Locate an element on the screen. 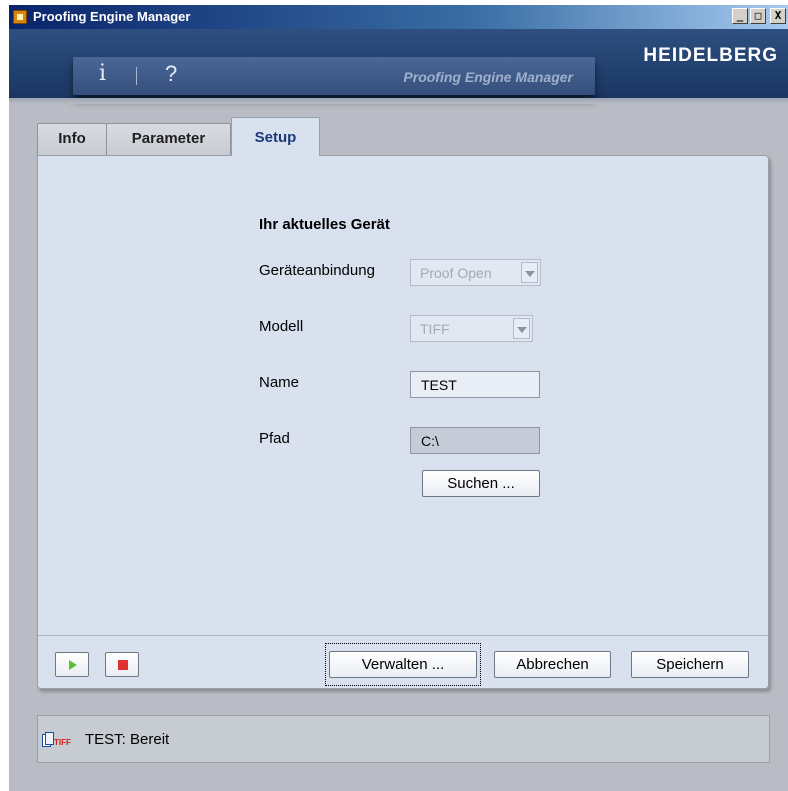  model-label: Modell is located at coordinates (281, 326).